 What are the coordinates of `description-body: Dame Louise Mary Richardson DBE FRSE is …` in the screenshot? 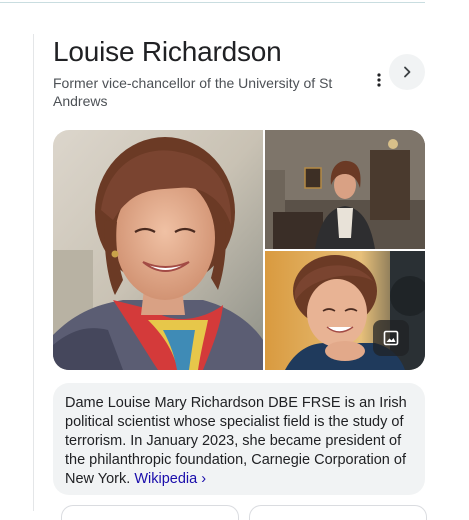 It's located at (236, 441).